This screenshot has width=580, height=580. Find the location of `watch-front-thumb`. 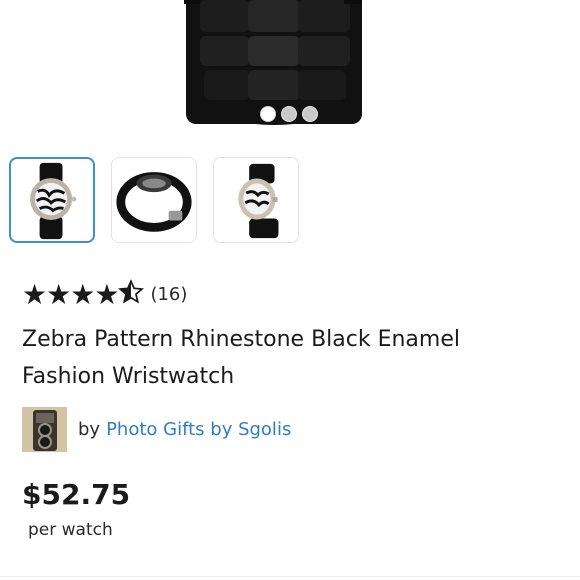

watch-front-thumb is located at coordinates (53, 201).